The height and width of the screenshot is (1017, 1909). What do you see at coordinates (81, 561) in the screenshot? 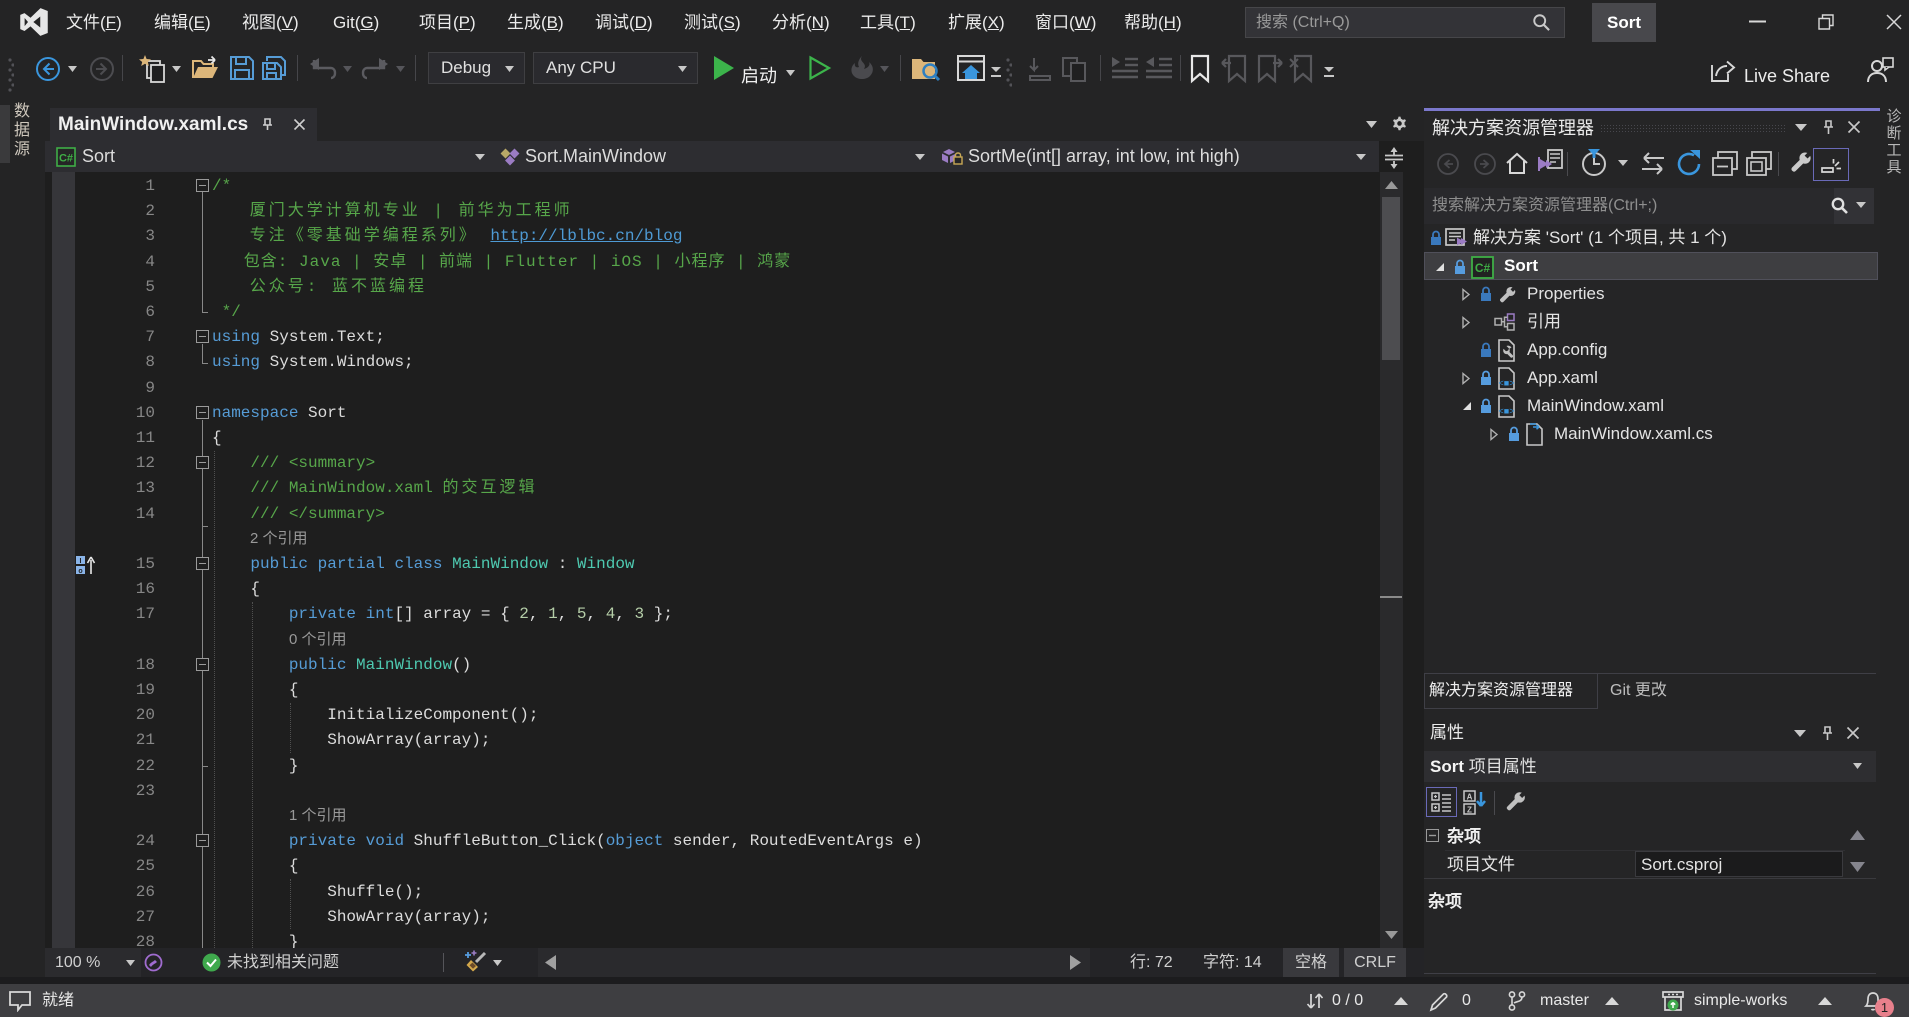
I see `svg-text: I` at bounding box center [81, 561].